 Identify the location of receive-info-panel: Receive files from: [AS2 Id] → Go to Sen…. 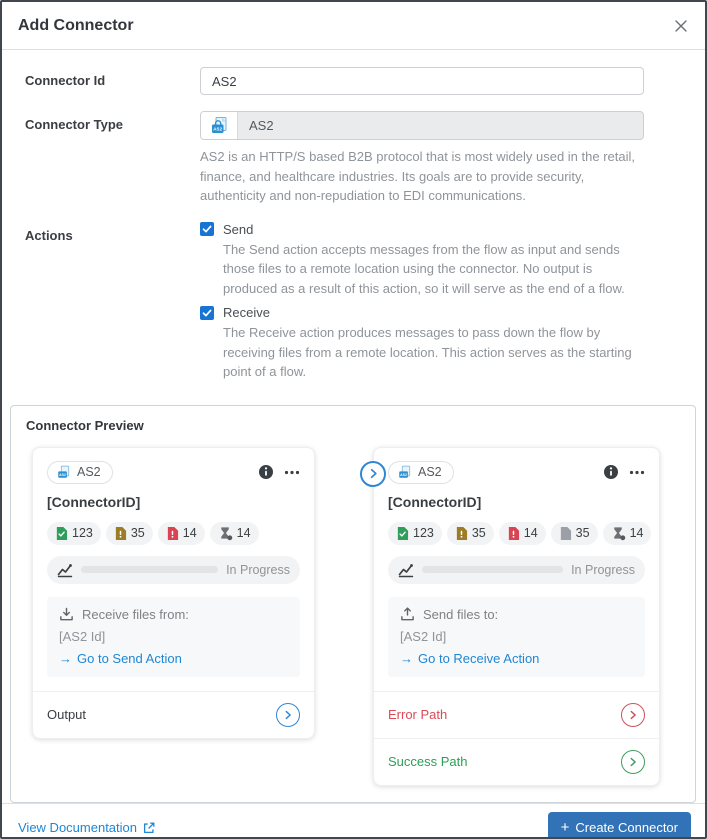
(173, 636).